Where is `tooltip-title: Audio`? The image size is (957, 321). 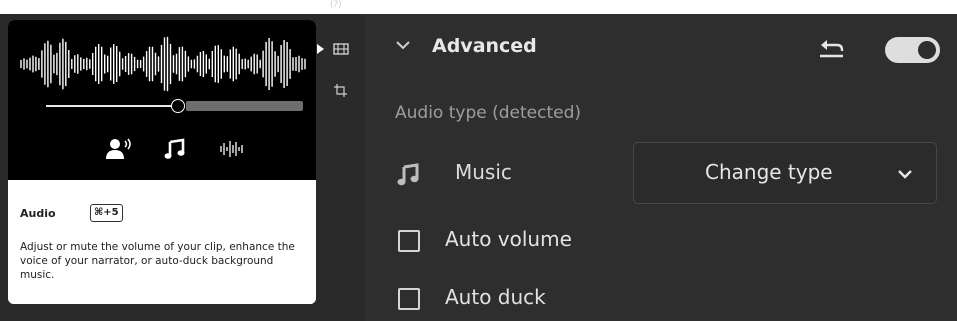 tooltip-title: Audio is located at coordinates (38, 213).